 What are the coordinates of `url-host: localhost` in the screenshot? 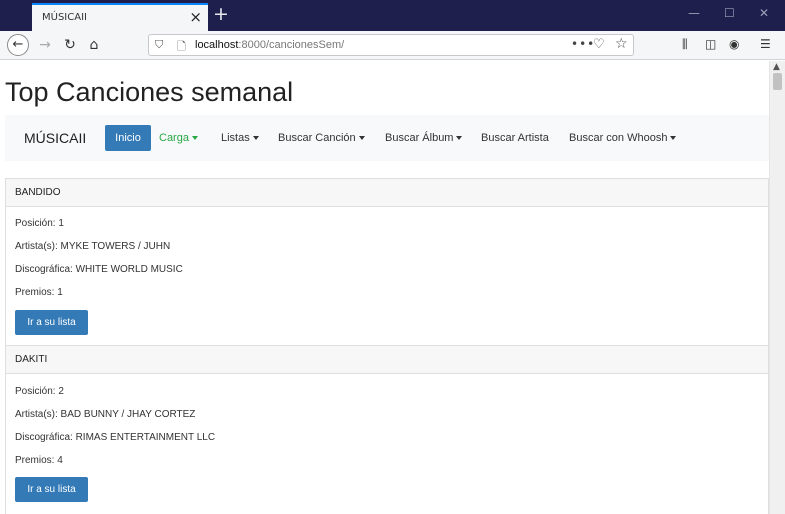 It's located at (217, 45).